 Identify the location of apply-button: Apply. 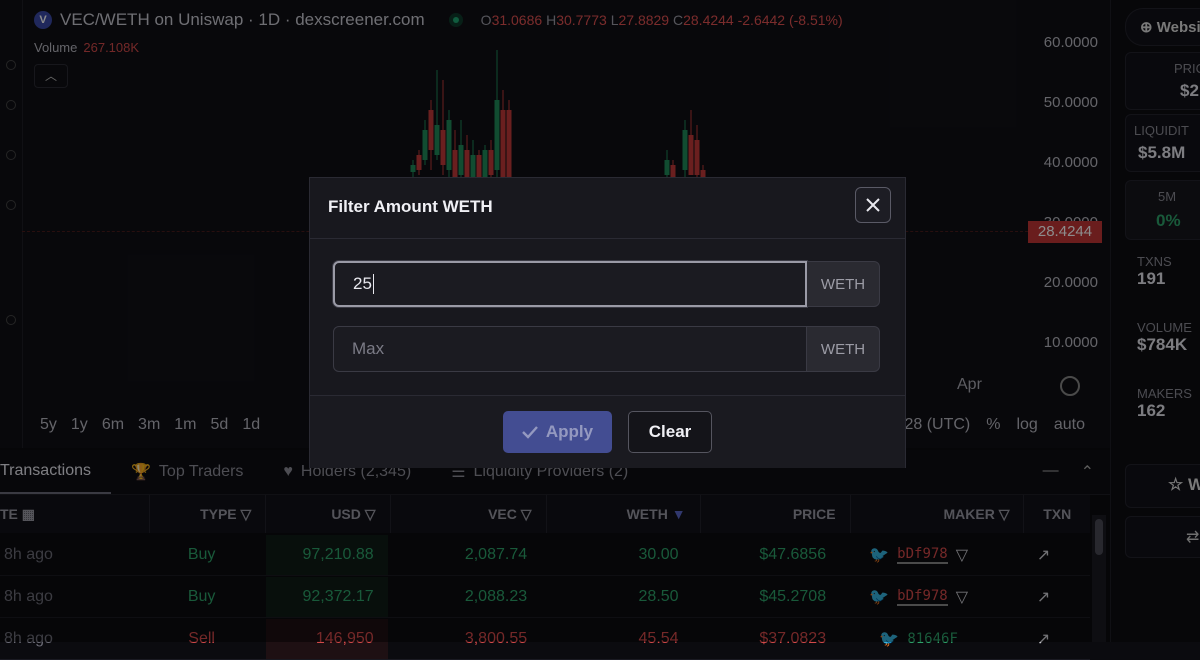
(557, 432).